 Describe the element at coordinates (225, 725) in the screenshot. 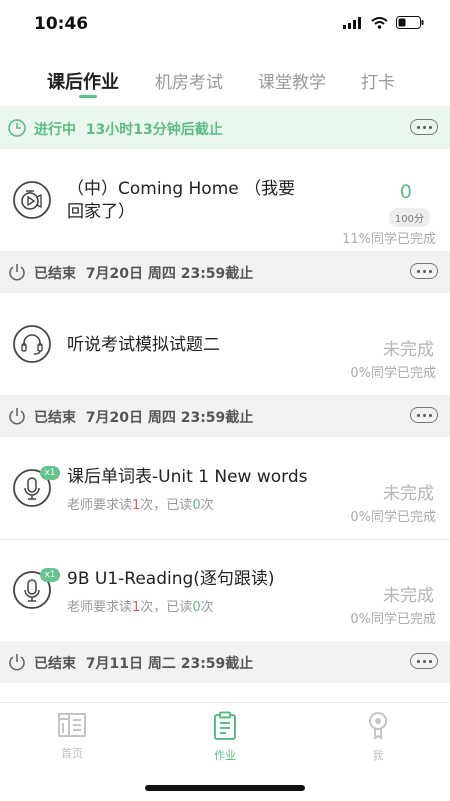

I see `clipboard-icon` at that location.